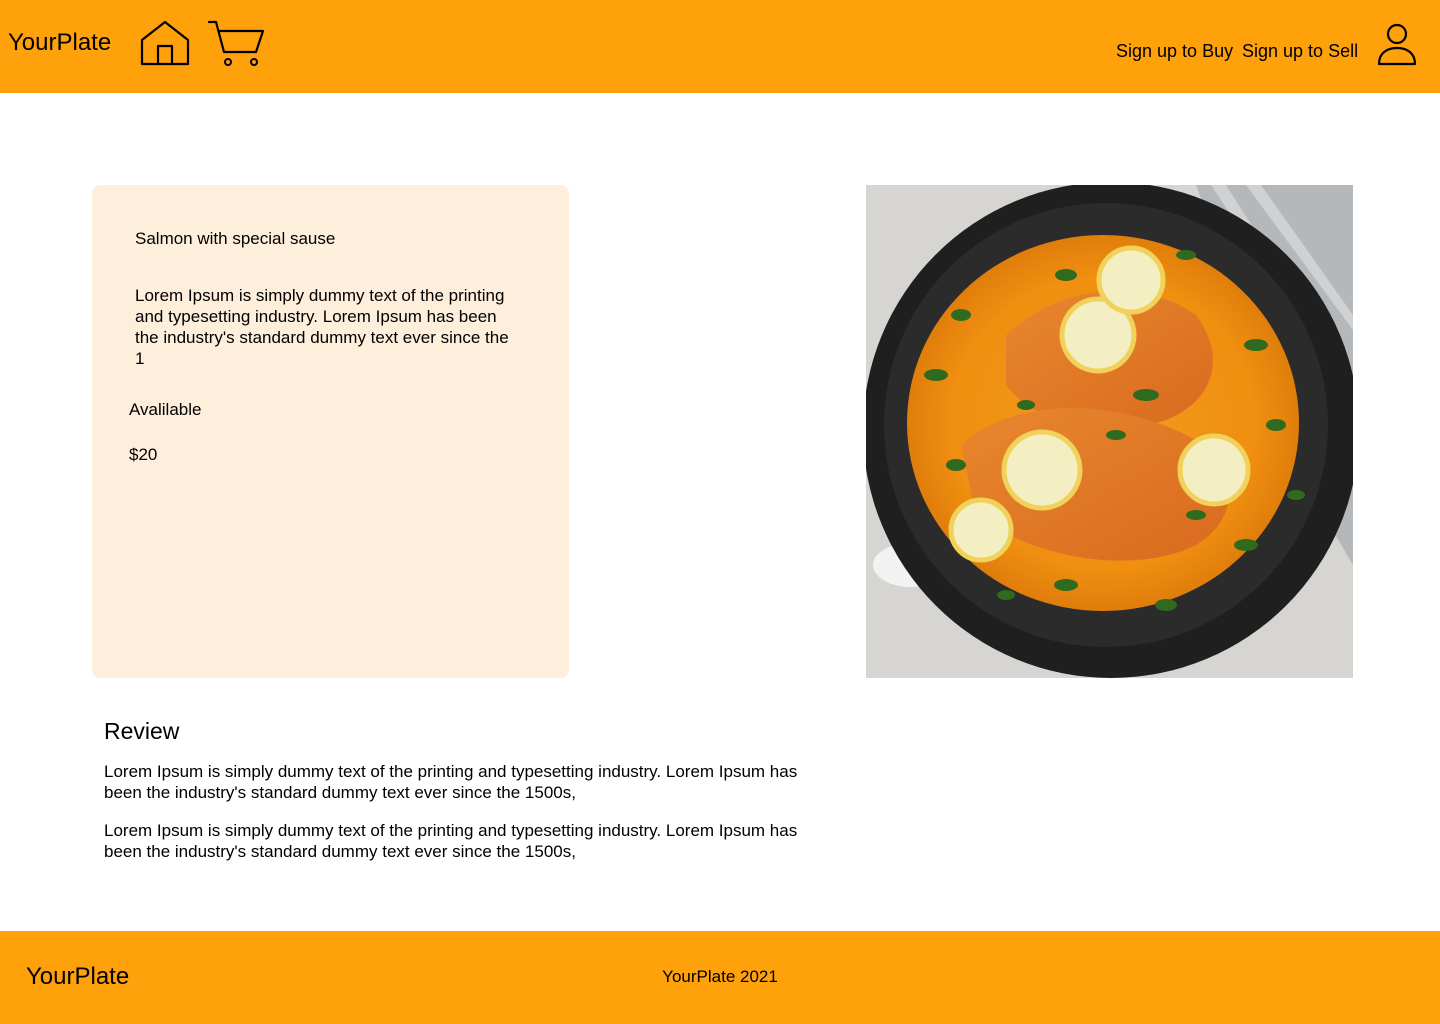  I want to click on review-heading: Review, so click(142, 731).